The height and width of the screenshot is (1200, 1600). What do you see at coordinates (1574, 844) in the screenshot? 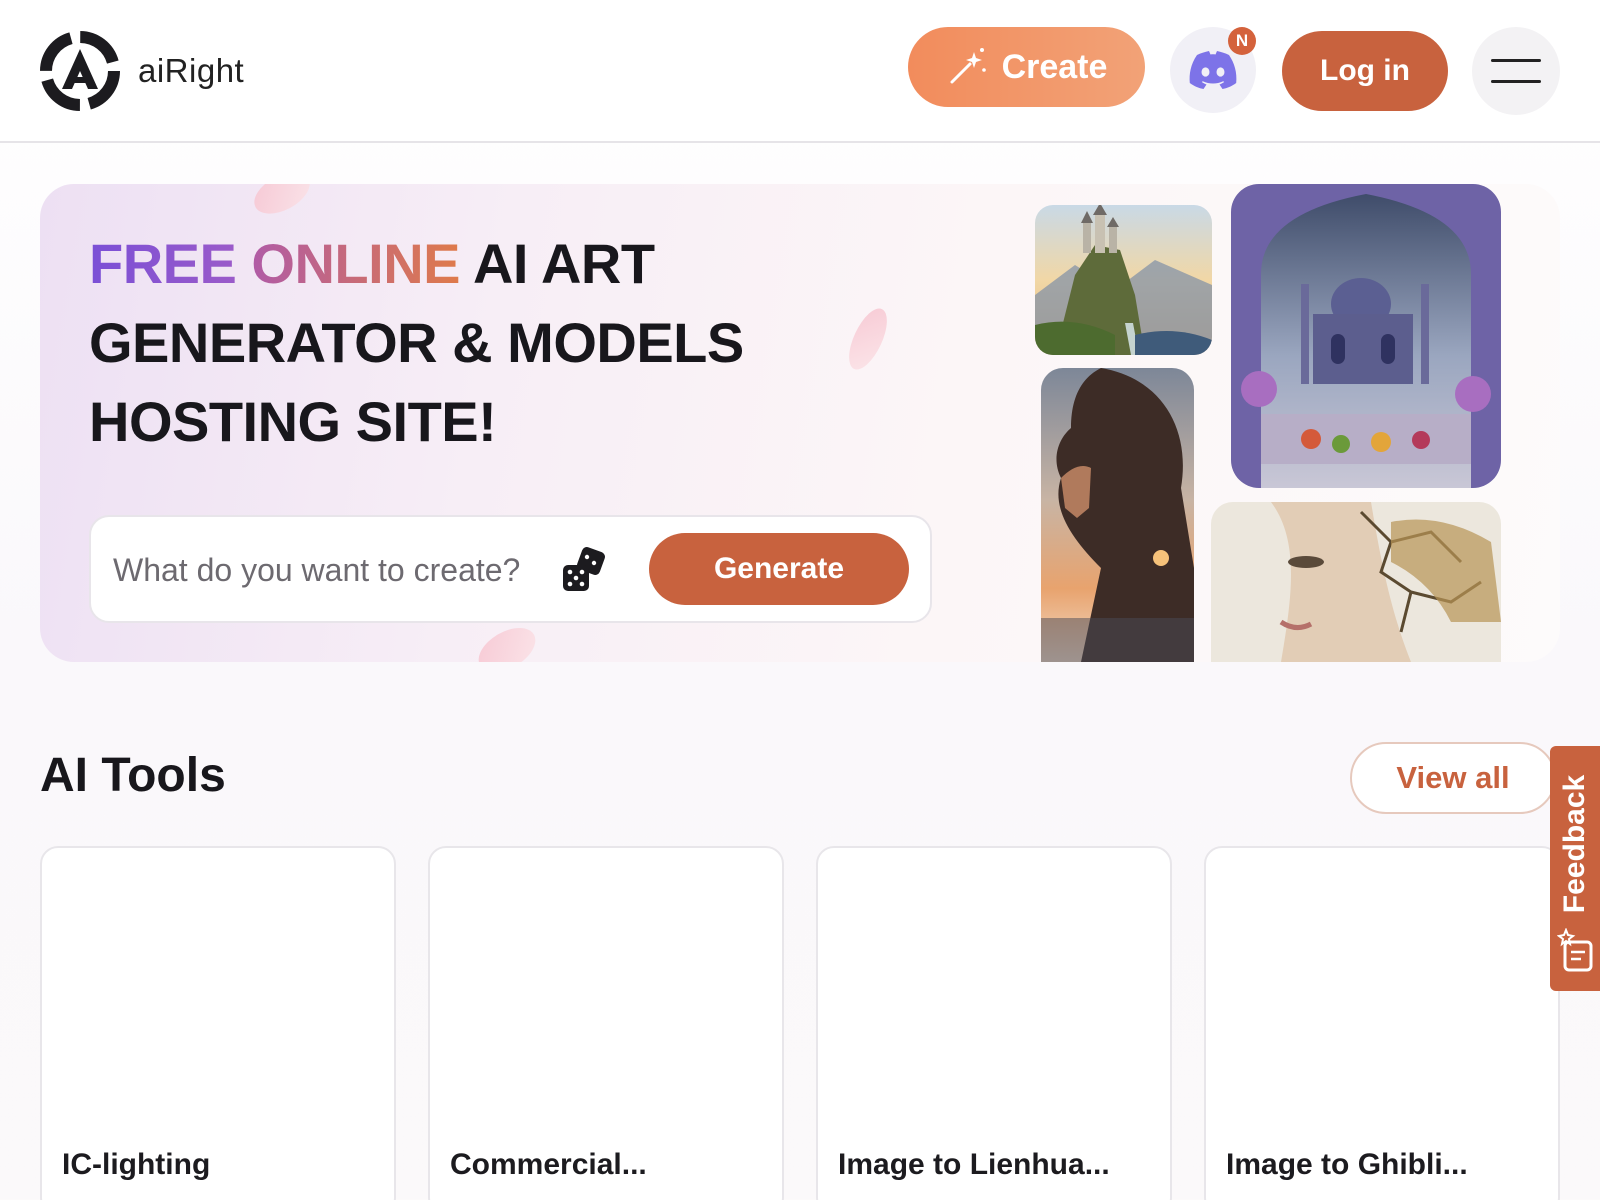
I see `feedback-label: Feedback` at bounding box center [1574, 844].